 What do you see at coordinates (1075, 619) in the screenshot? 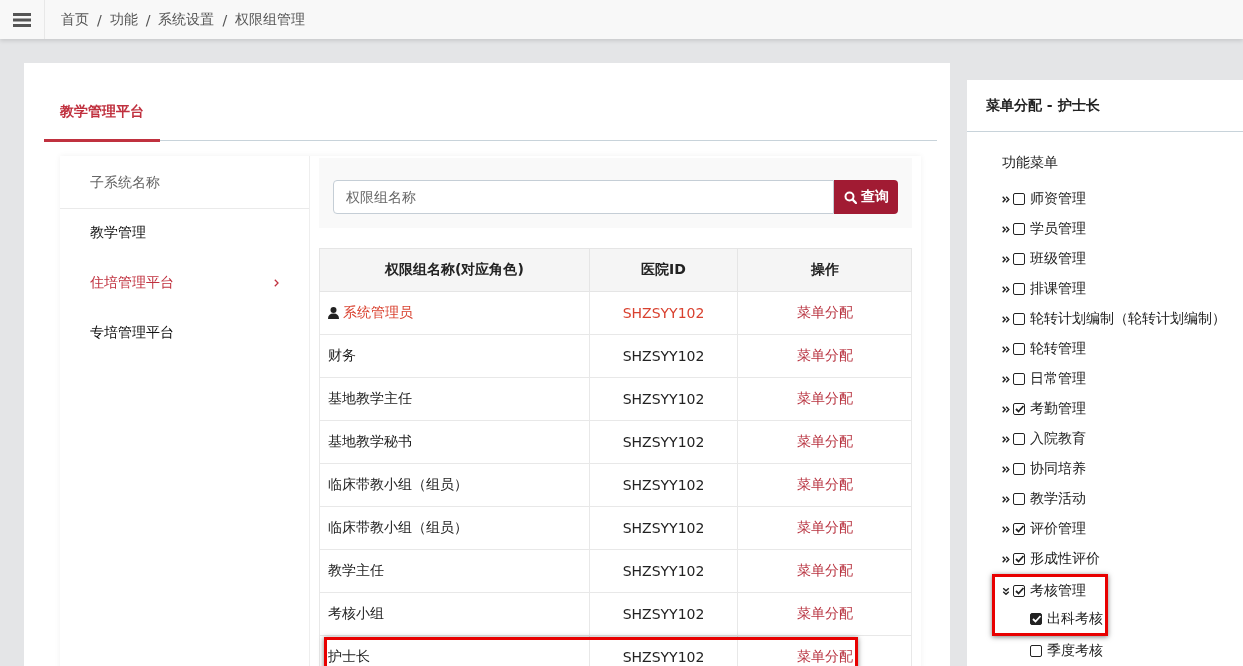
I see `menu-item-label: 出科考核` at bounding box center [1075, 619].